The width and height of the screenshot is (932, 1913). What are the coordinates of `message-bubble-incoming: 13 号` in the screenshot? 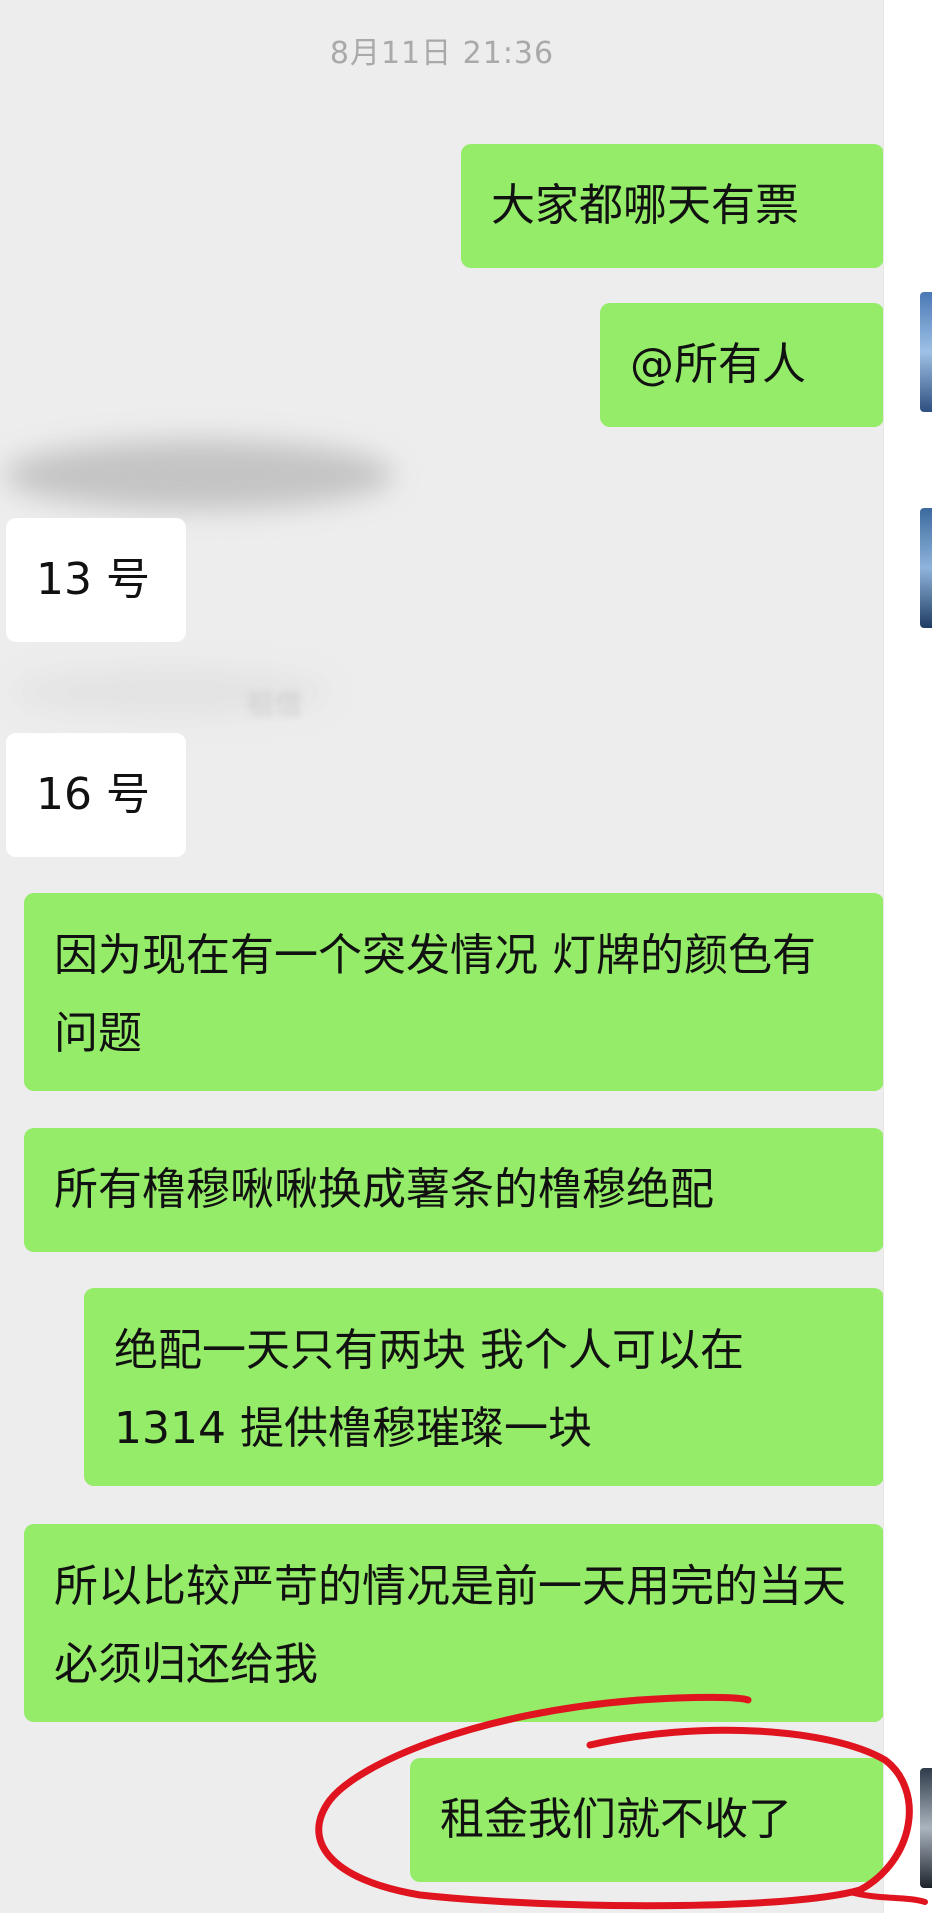 It's located at (96, 580).